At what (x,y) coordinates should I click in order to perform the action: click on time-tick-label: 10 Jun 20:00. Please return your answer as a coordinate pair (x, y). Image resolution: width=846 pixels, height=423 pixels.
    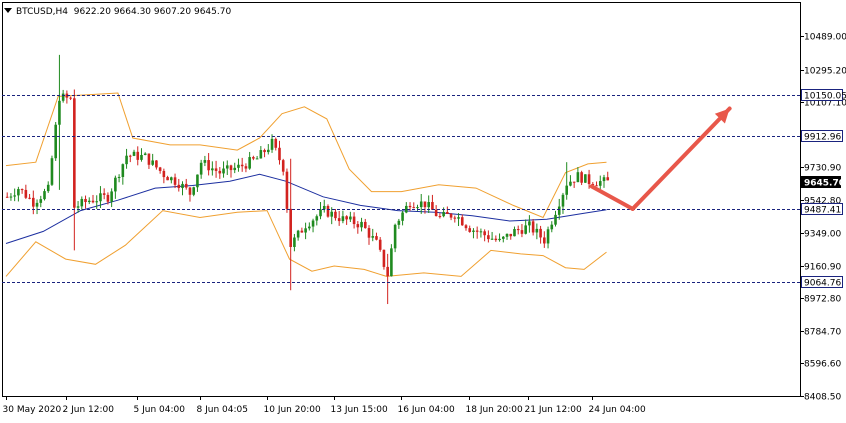
    Looking at the image, I should click on (292, 410).